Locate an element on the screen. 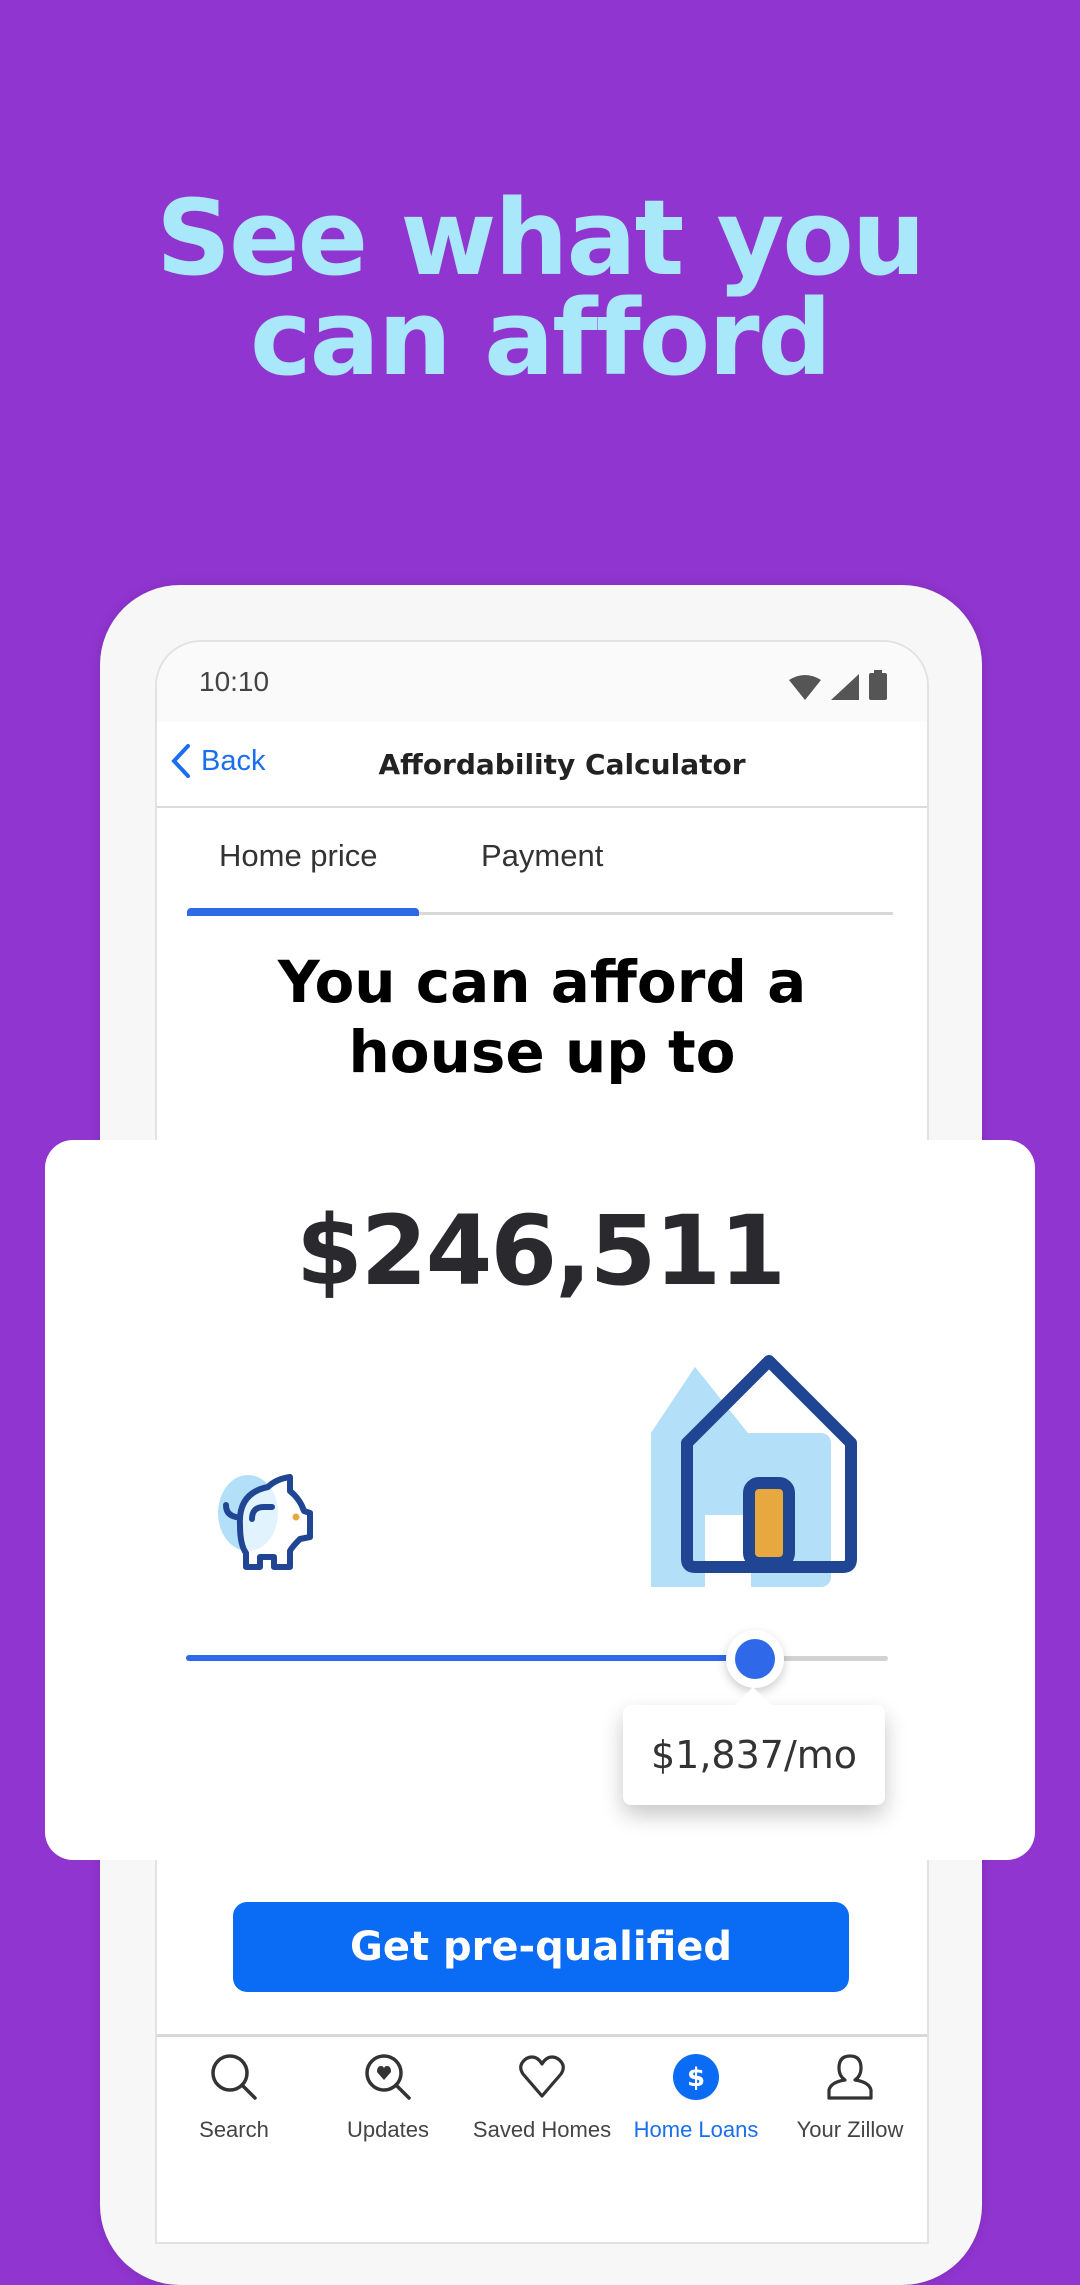 Image resolution: width=1080 pixels, height=2285 pixels. afford-heading-line-2: house up to is located at coordinates (542, 1052).